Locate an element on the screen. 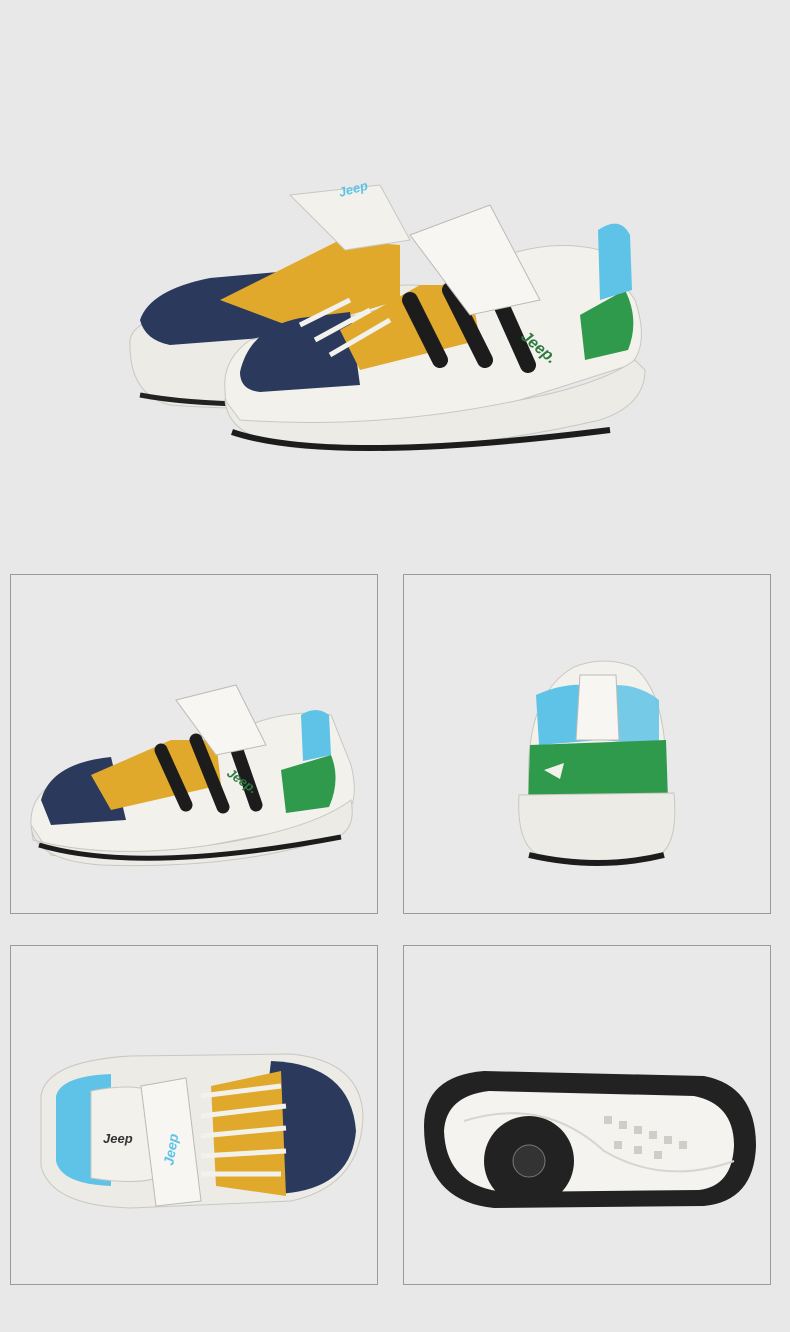 The image size is (790, 1332). sneaker-sole-illustration is located at coordinates (590, 1139).